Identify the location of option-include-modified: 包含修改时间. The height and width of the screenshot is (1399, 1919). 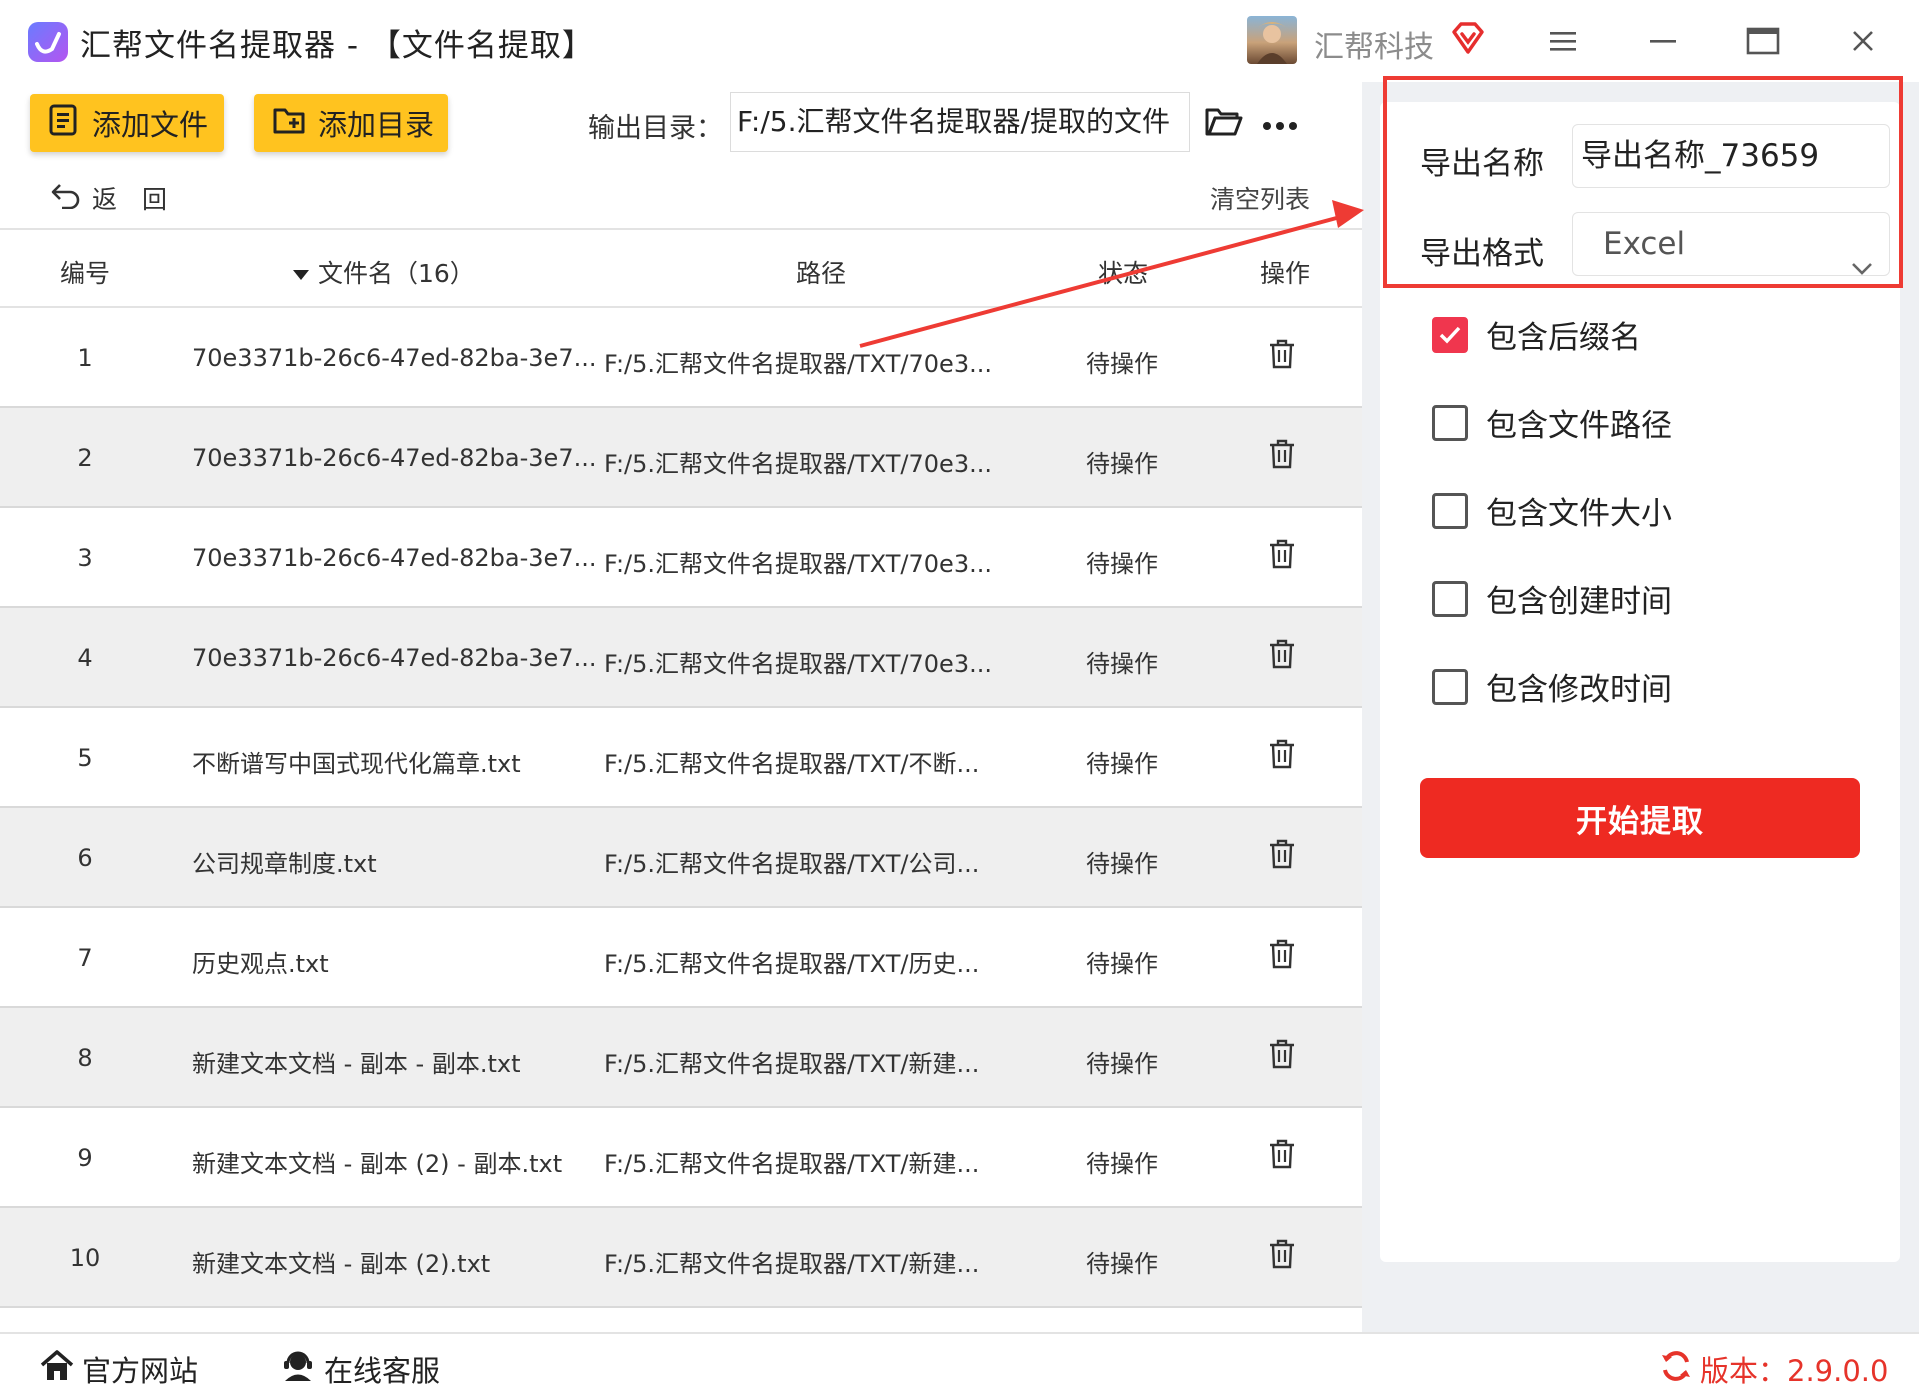
(1552, 686).